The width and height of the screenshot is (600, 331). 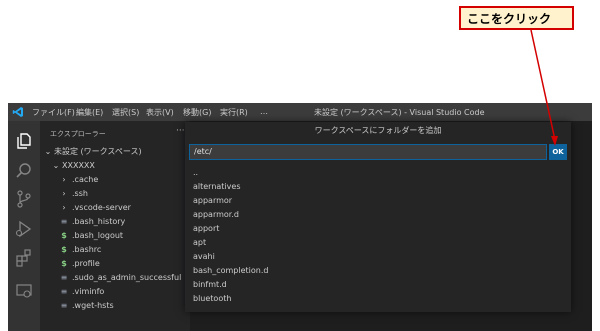 I want to click on activity-bar, so click(x=24, y=226).